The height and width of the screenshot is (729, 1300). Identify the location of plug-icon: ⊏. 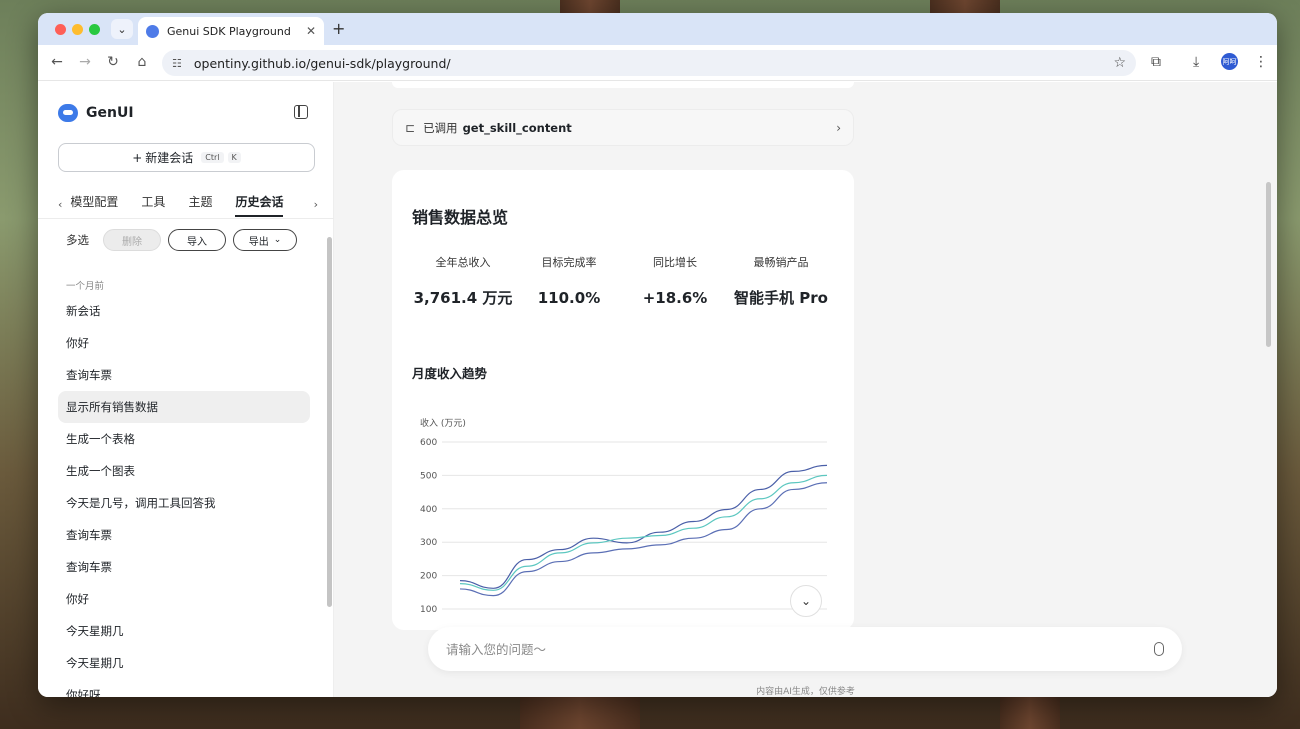
(410, 127).